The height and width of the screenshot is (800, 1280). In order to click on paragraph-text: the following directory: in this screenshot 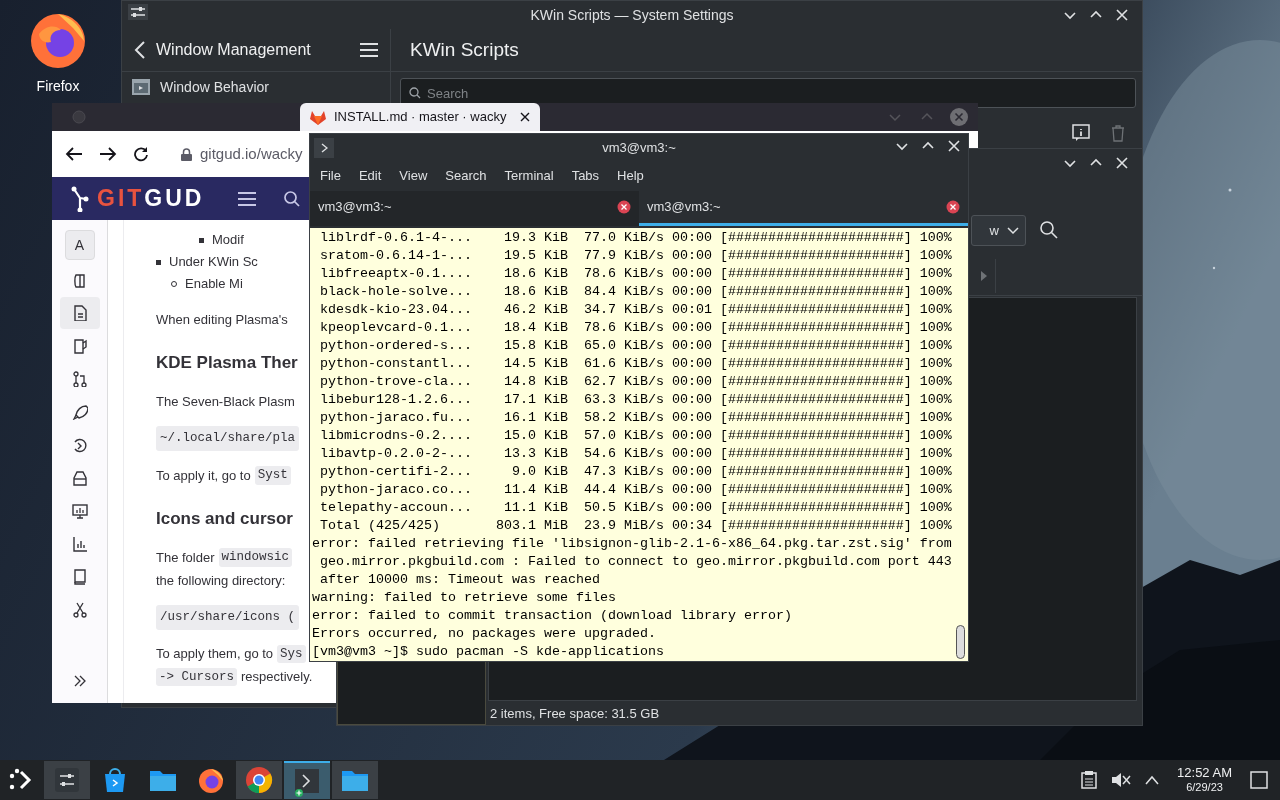, I will do `click(221, 580)`.